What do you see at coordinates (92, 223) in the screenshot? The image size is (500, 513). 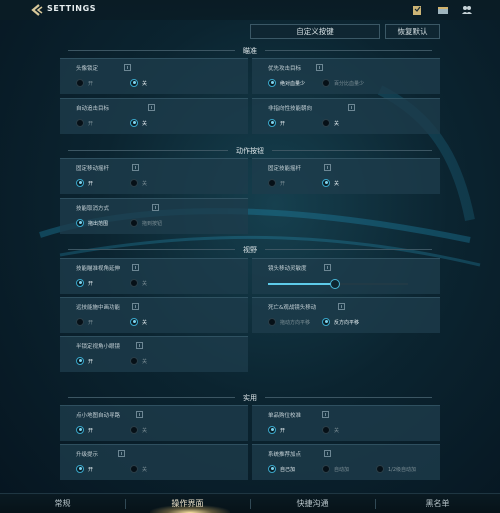 I see `option-drag-out: 拖出范围` at bounding box center [92, 223].